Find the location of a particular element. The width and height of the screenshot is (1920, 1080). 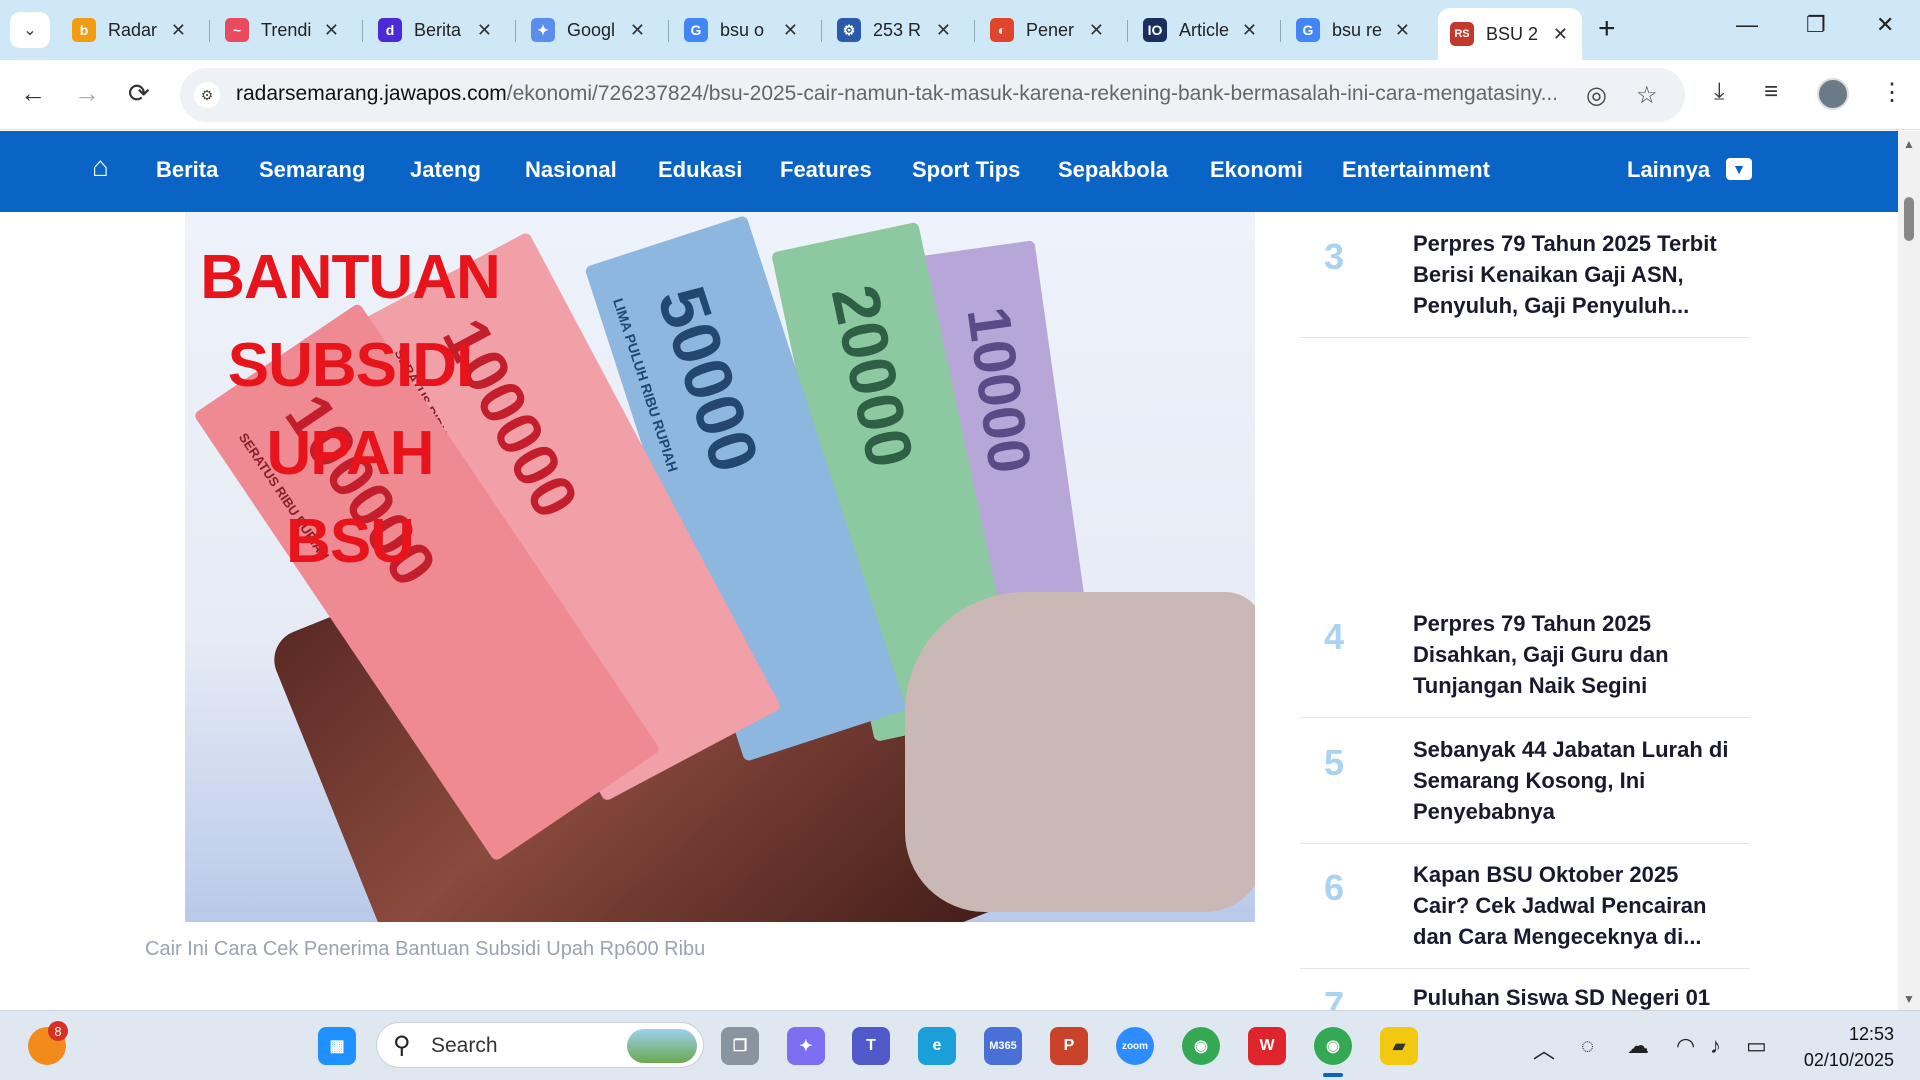

tab-favicon-icon: RS is located at coordinates (1462, 34).